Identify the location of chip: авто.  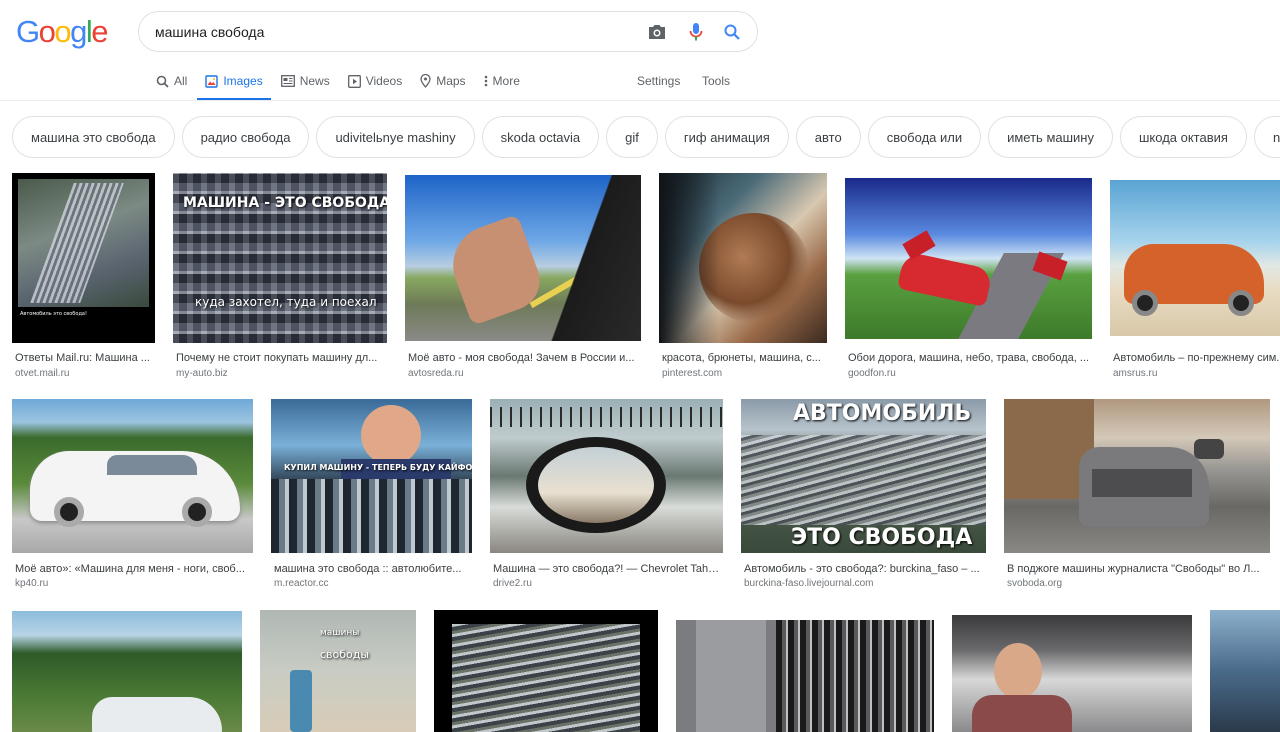
(828, 137).